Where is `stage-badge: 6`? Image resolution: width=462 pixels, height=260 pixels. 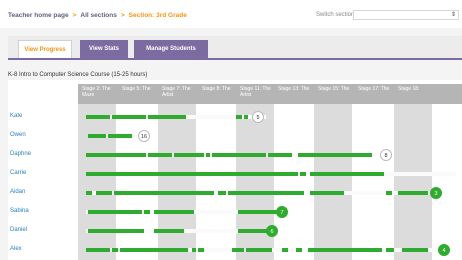
stage-badge: 6 is located at coordinates (272, 231).